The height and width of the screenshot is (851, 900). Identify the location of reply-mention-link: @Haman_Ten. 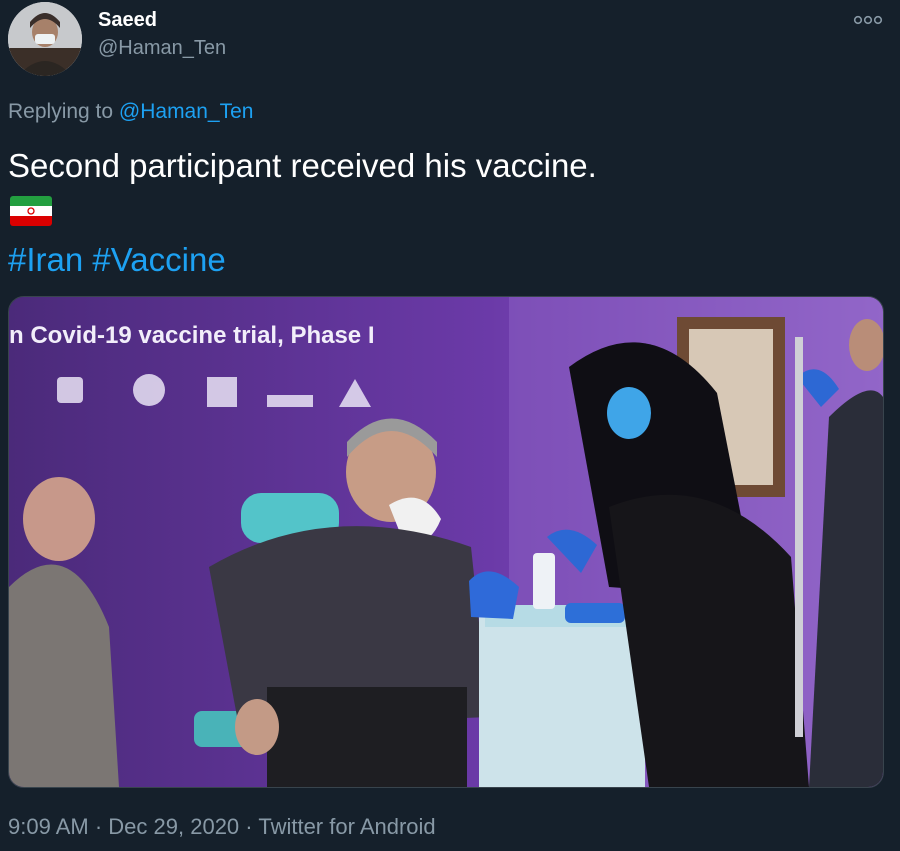
(186, 111).